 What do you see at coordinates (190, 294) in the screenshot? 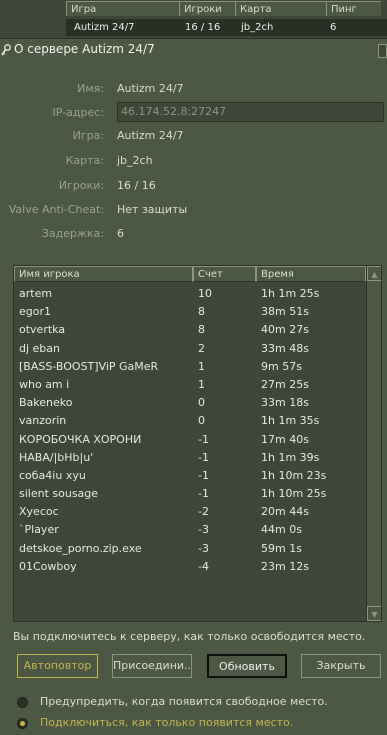
I see `table-row: artem 10 1h 1m 25s` at bounding box center [190, 294].